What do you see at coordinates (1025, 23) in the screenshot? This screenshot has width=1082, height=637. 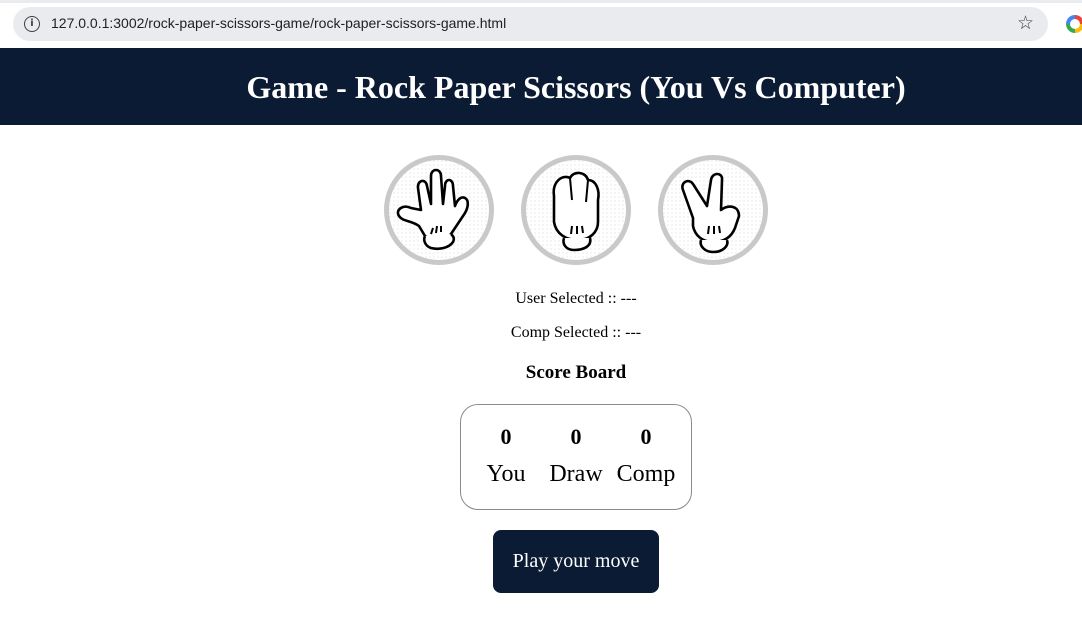 I see `star-icon: ☆` at bounding box center [1025, 23].